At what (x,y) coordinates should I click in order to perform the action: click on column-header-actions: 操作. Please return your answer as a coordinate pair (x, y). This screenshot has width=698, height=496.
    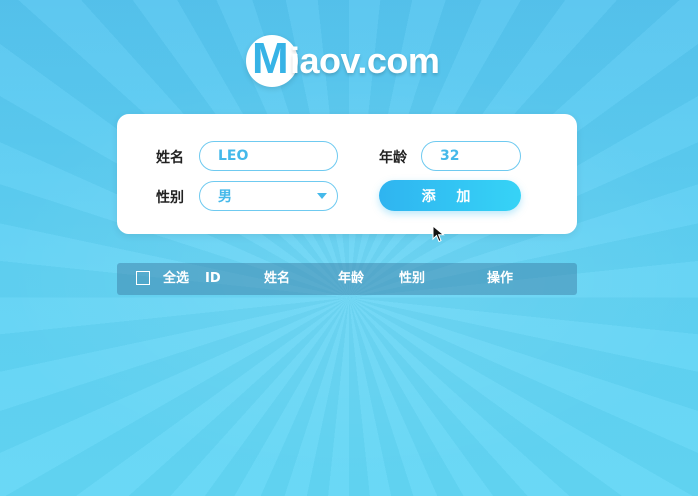
    Looking at the image, I should click on (500, 278).